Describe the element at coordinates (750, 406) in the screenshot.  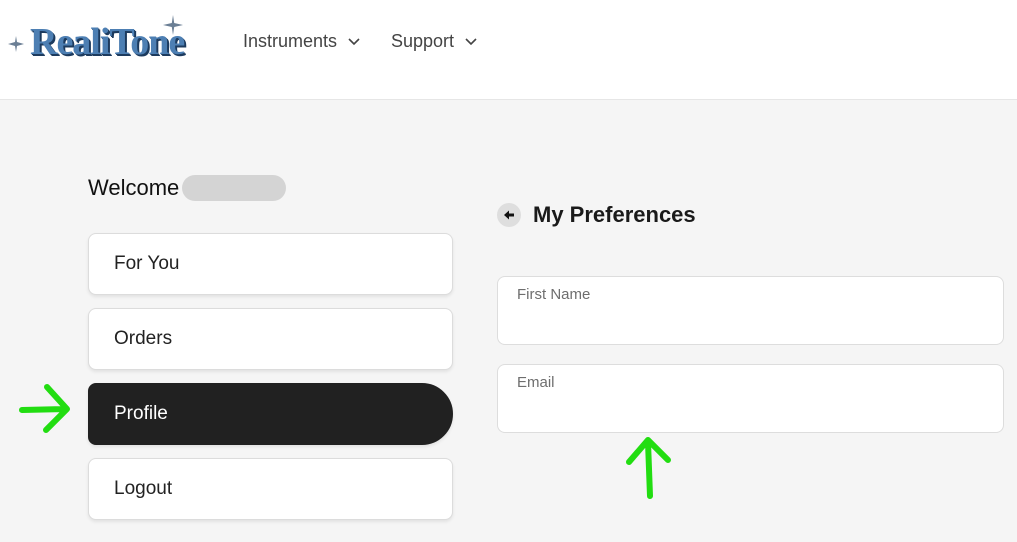
I see `email-input` at that location.